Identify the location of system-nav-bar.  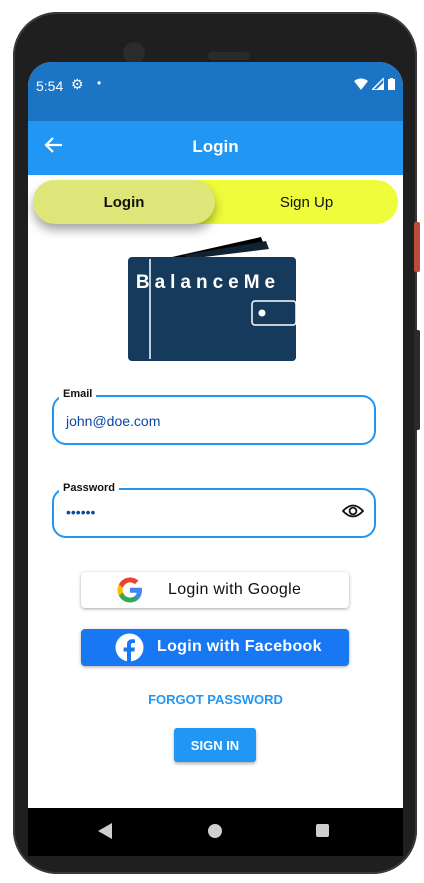
(215, 832).